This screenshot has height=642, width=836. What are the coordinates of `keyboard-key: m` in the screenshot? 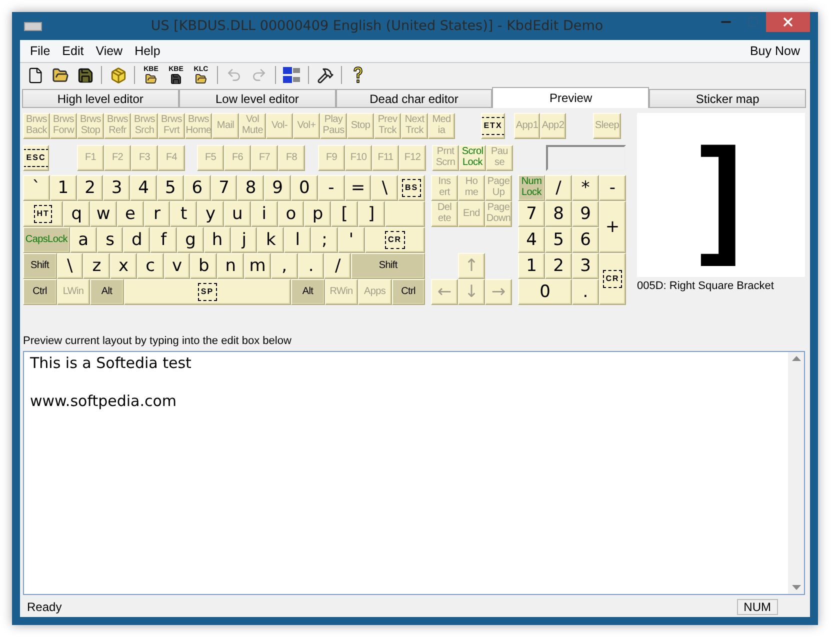 It's located at (257, 266).